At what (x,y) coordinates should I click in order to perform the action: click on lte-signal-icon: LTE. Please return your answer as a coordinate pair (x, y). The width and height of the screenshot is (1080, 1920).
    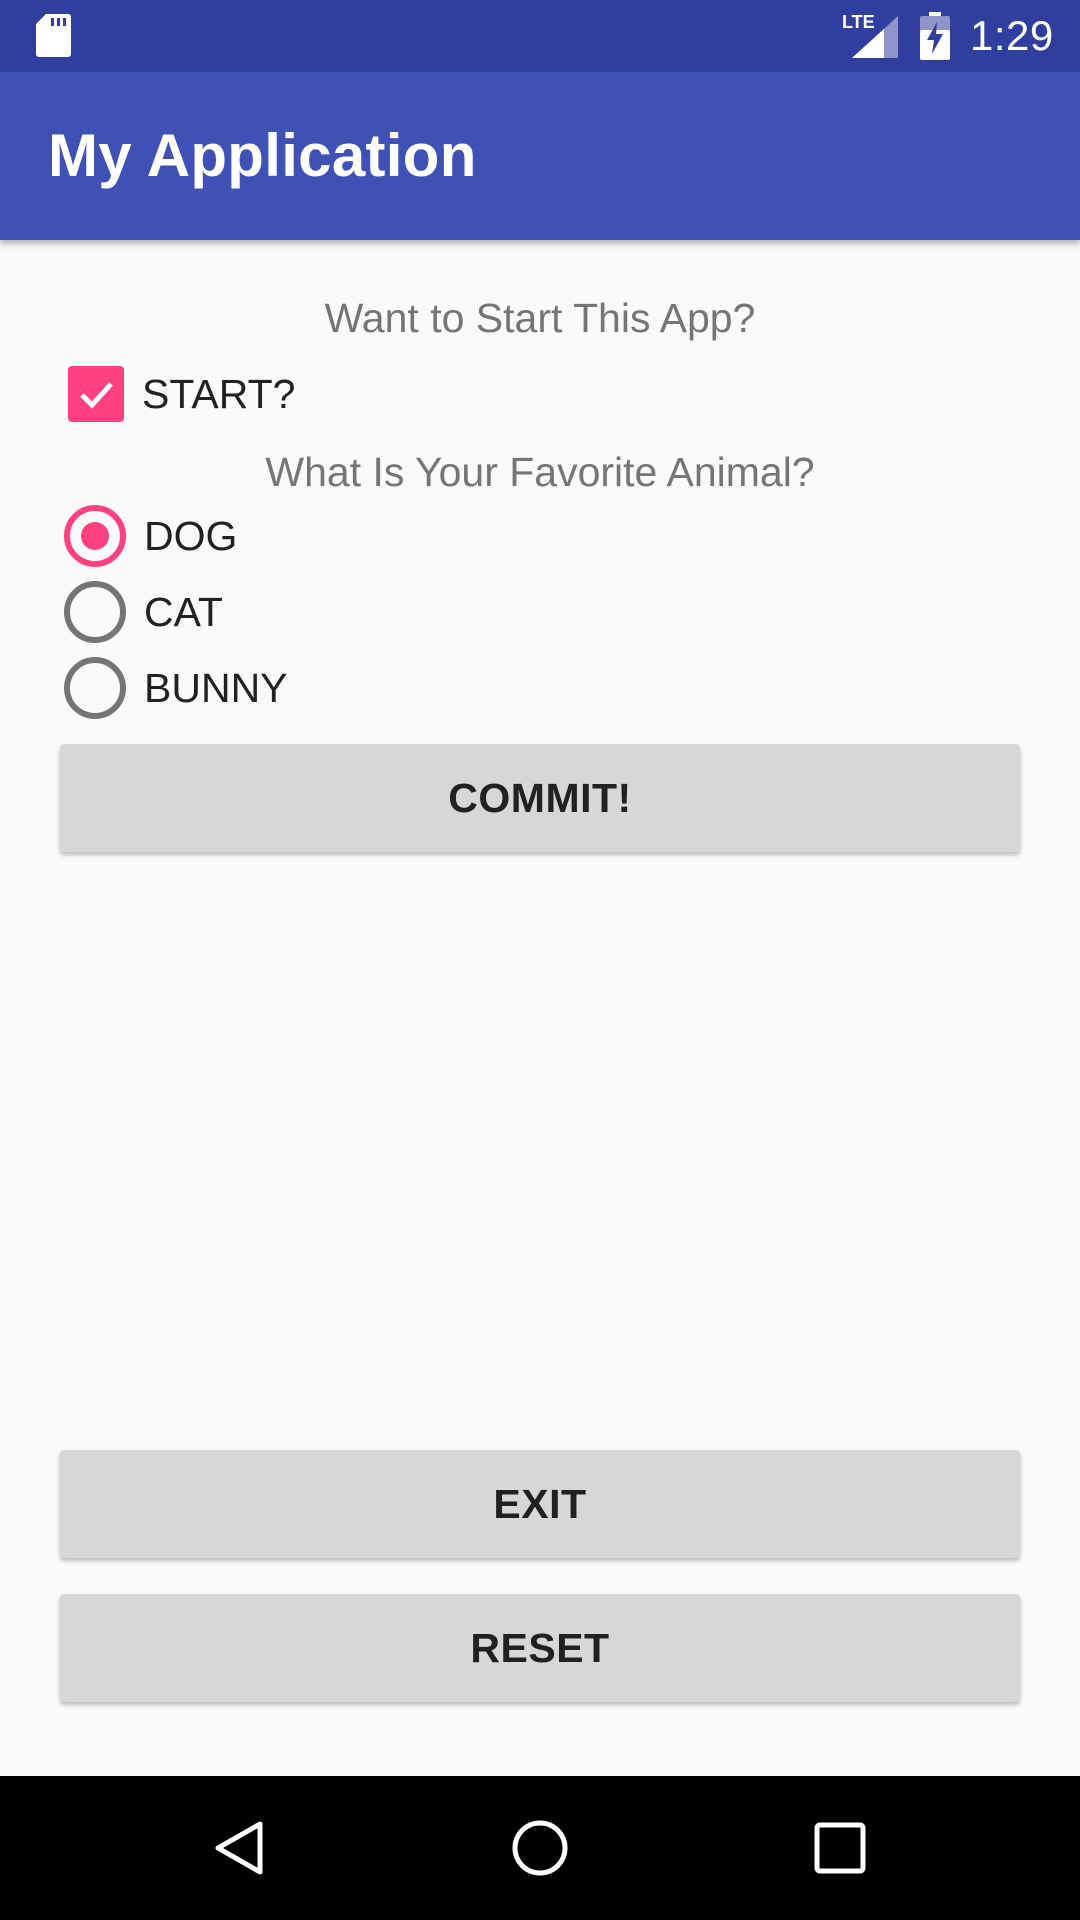
    Looking at the image, I should click on (870, 35).